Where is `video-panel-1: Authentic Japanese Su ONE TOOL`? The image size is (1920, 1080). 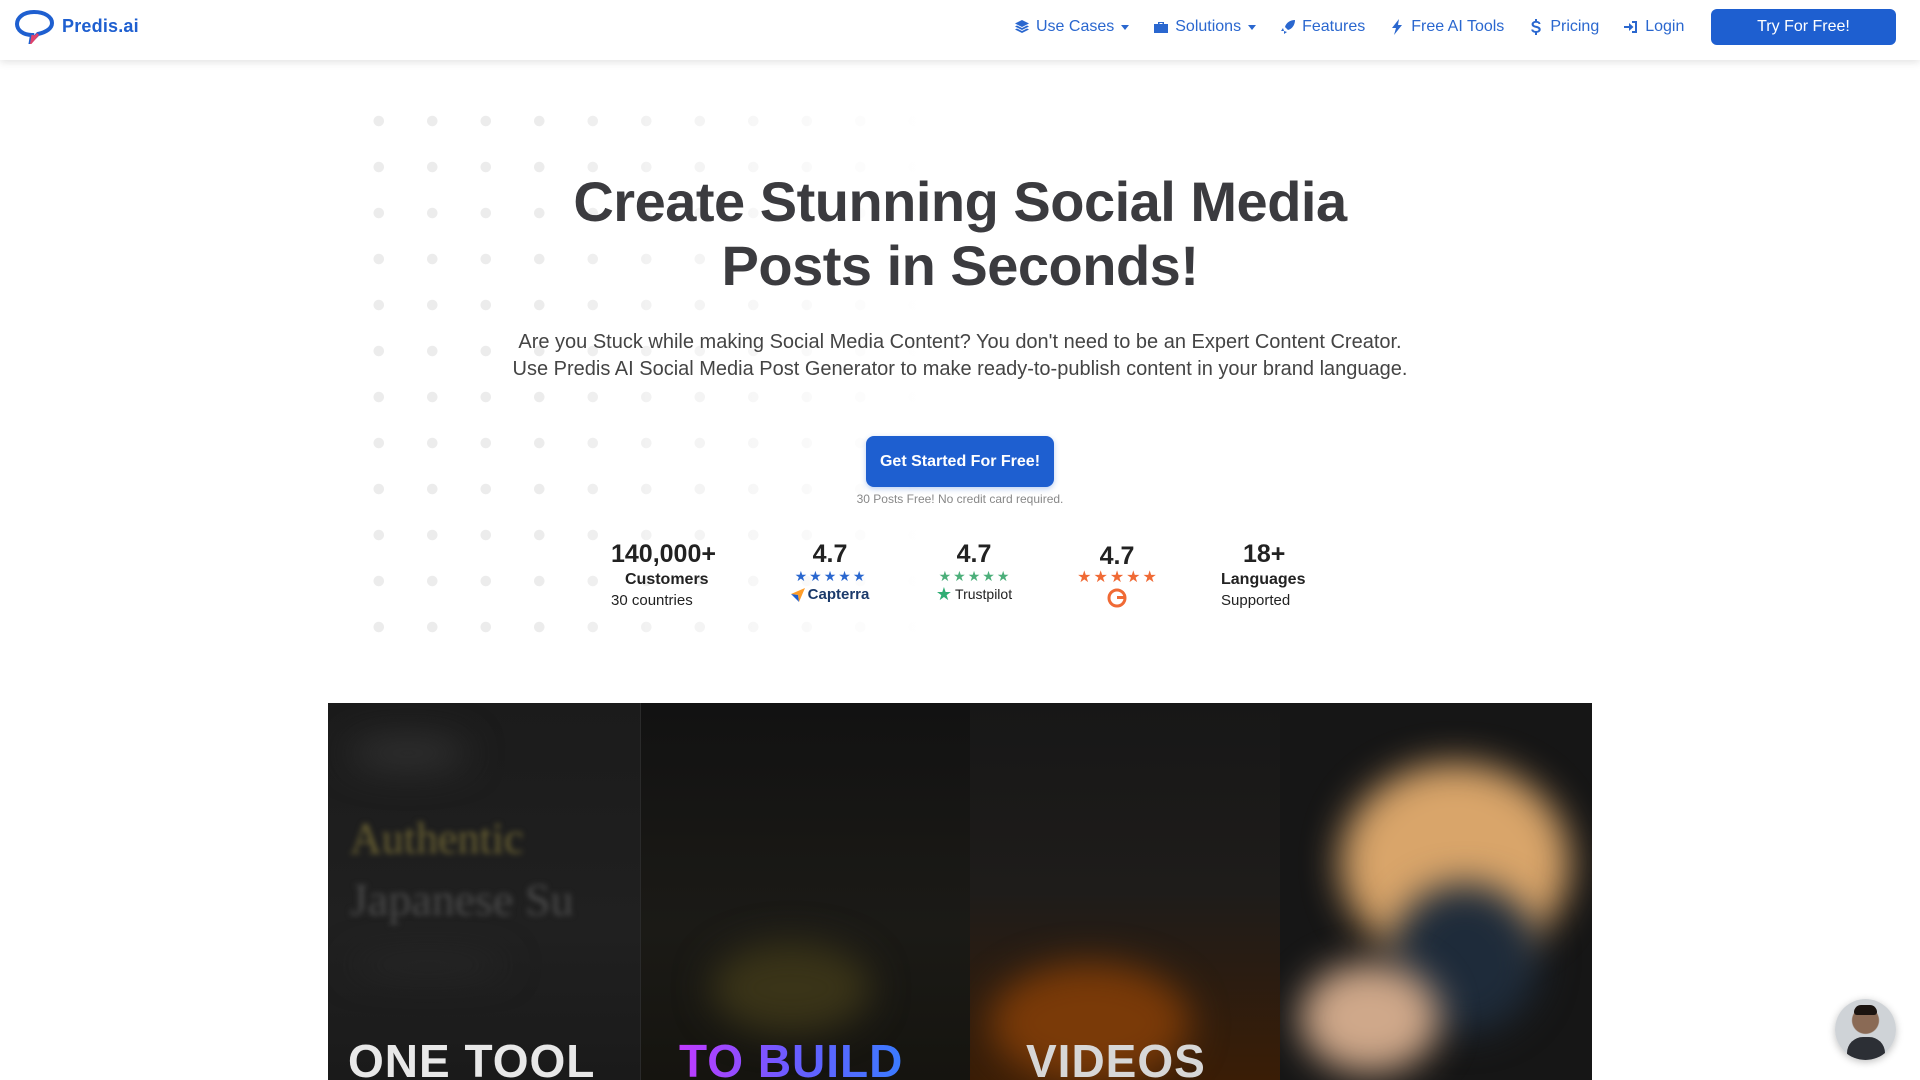 video-panel-1: Authentic Japanese Su ONE TOOL is located at coordinates (484, 891).